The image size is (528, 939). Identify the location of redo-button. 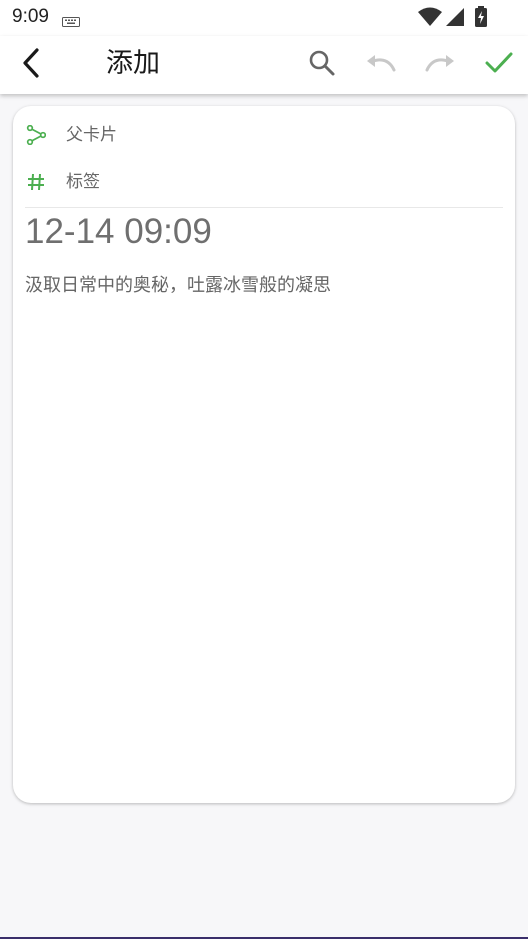
(440, 65).